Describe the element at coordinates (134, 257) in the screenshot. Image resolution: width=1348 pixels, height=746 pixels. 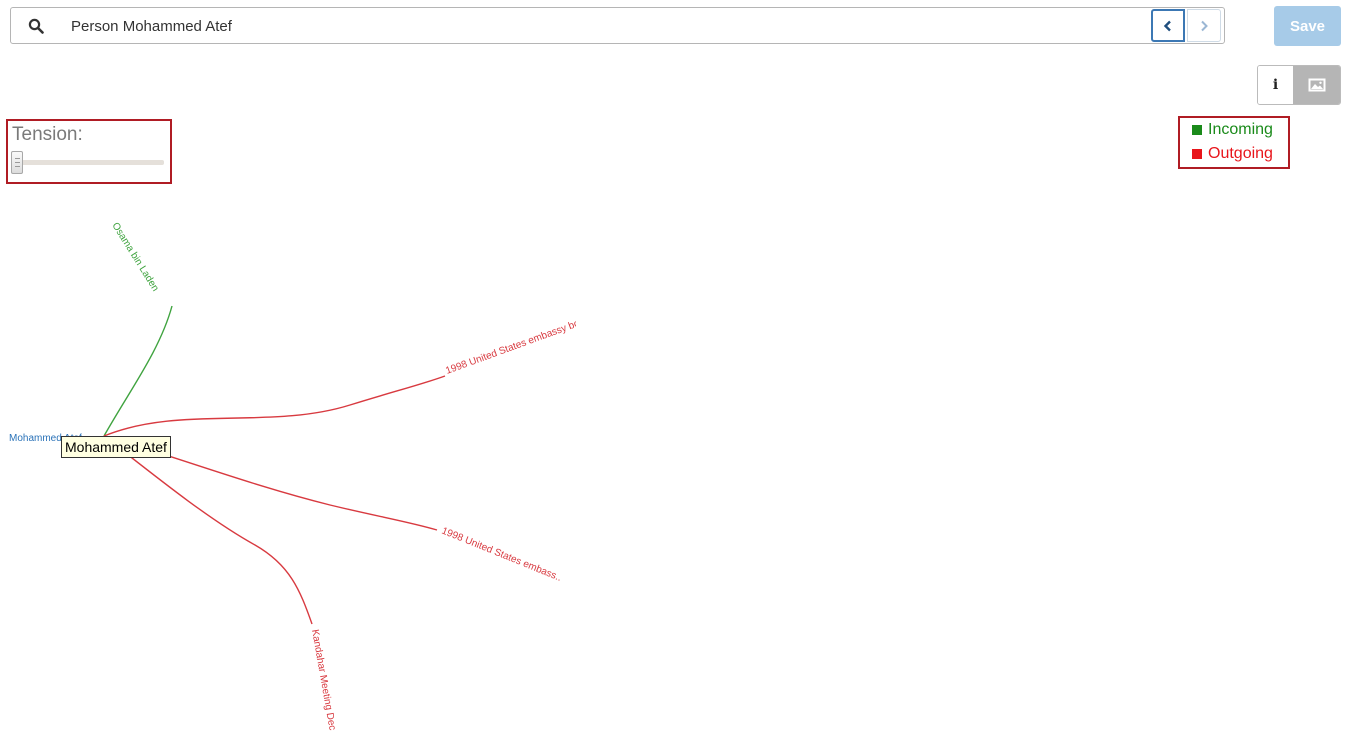
I see `node-osama-bin-laden: Osama bin Laden` at that location.